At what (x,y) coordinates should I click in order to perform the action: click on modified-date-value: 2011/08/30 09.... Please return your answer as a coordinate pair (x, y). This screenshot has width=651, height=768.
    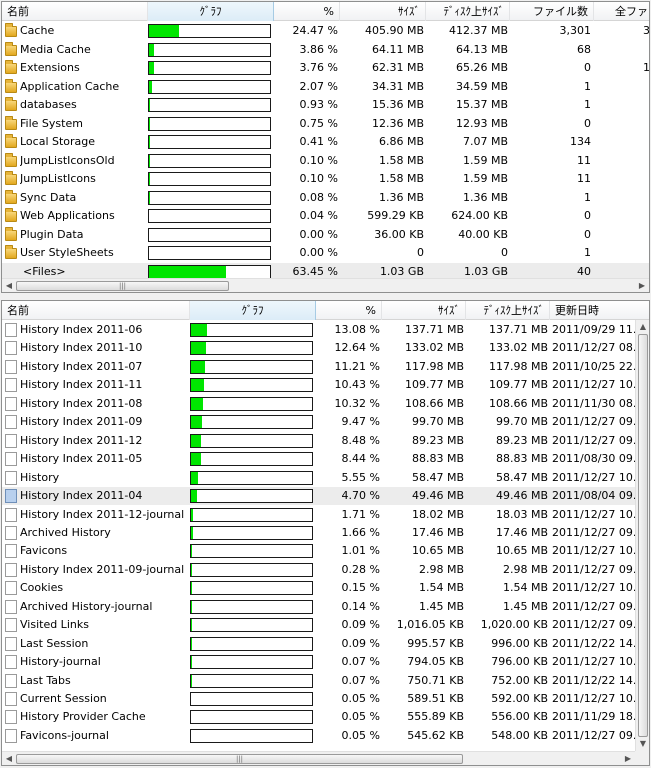
    Looking at the image, I should click on (594, 459).